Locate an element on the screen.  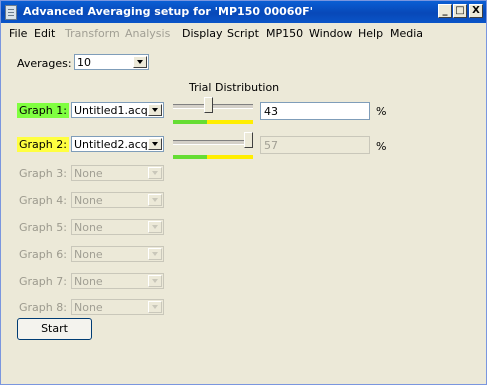
menu-transform: Transform is located at coordinates (92, 33).